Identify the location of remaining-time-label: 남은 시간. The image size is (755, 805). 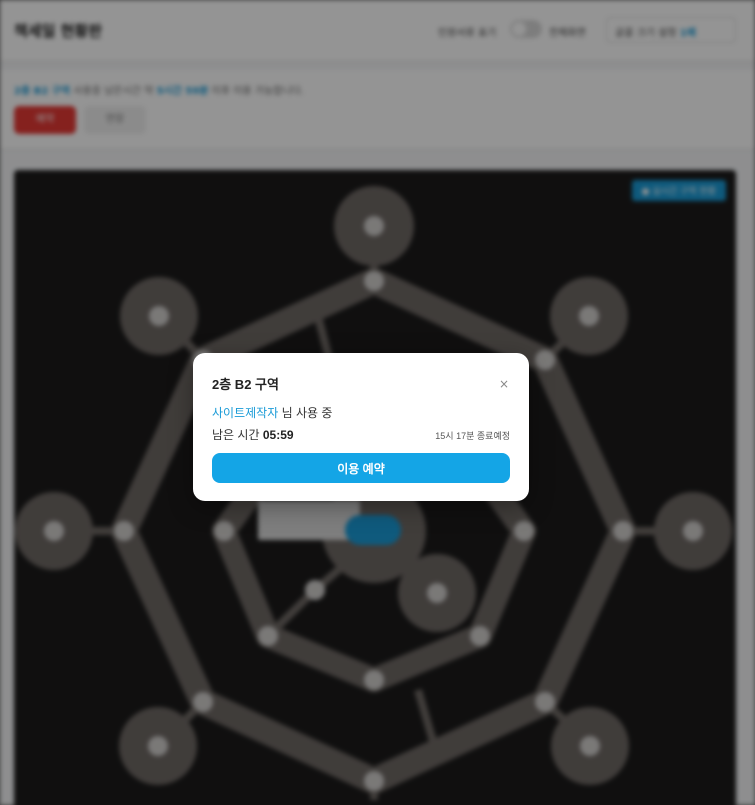
(236, 435).